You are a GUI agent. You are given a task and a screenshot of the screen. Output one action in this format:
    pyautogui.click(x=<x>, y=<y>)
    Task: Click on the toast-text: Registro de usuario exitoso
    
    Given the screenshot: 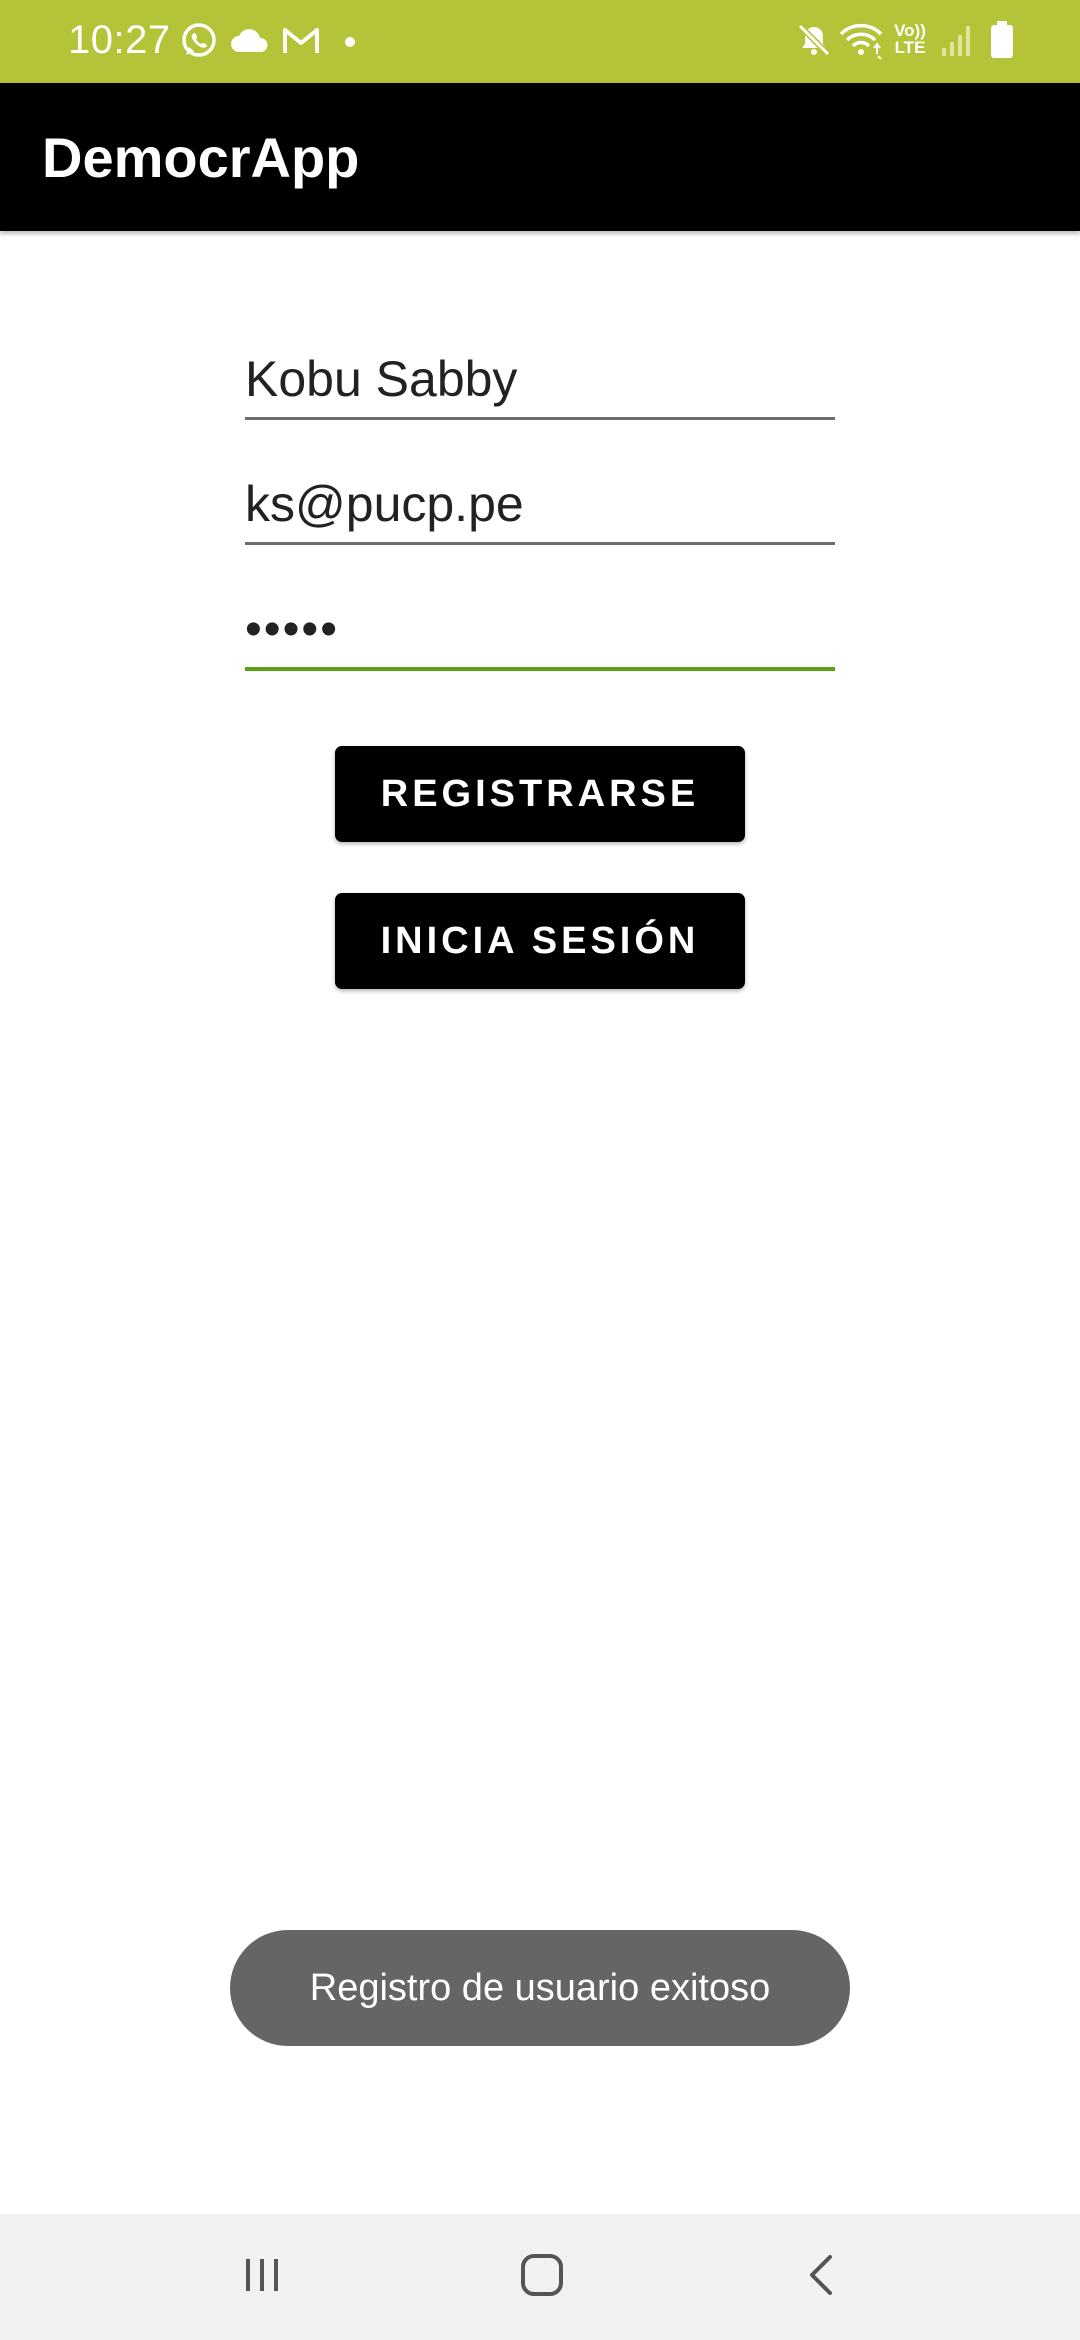 What is the action you would take?
    pyautogui.click(x=540, y=1987)
    